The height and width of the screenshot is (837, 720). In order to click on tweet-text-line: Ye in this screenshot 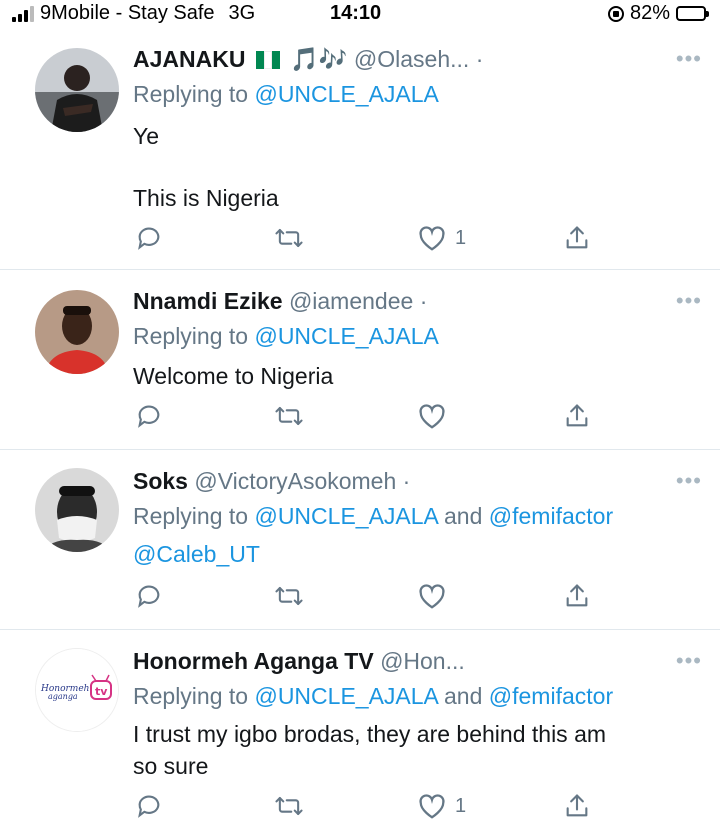, I will do `click(146, 136)`.